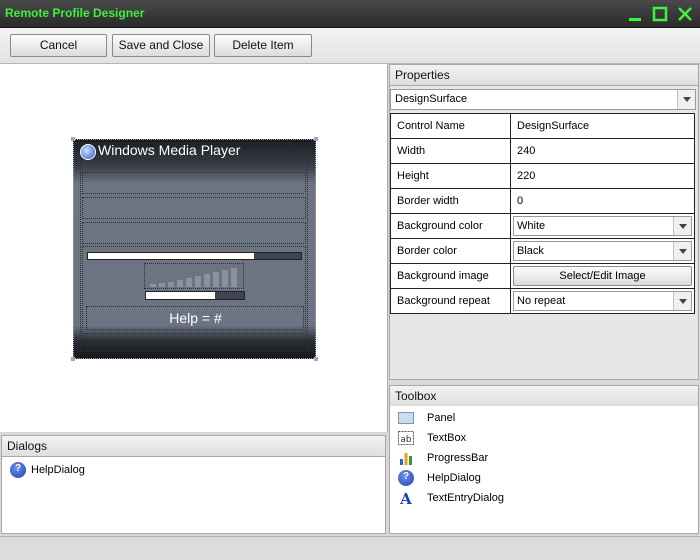  I want to click on title-bar: Remote Profile Designer, so click(350, 14).